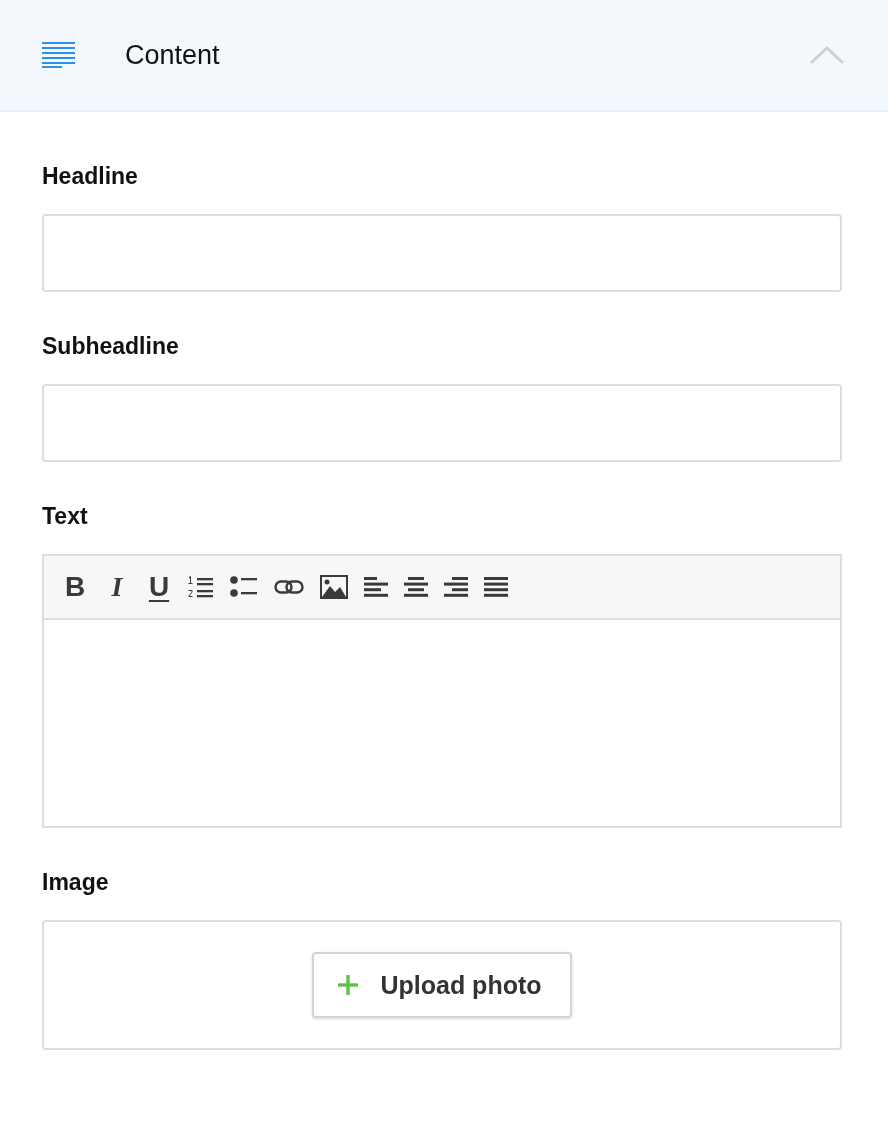 This screenshot has height=1121, width=888. I want to click on field-label: Headline, so click(90, 176).